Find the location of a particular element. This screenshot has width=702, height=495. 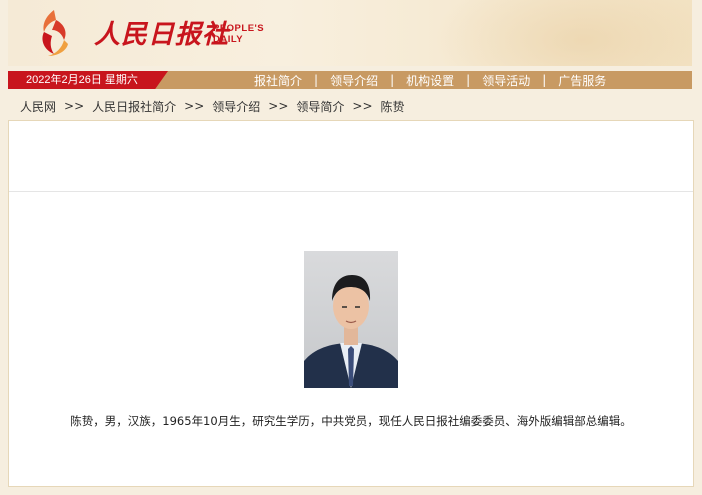

logo-en-line2: DAILY is located at coordinates (228, 39).